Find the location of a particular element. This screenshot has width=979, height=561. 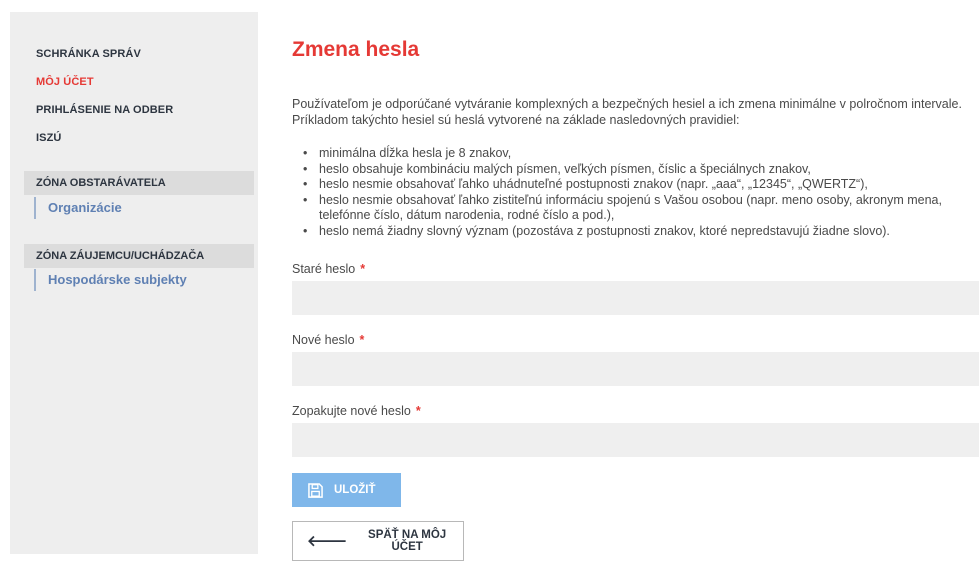

back-to-account-button: 🡐 SPÄŤ NA MÔJ ÚČET is located at coordinates (378, 541).